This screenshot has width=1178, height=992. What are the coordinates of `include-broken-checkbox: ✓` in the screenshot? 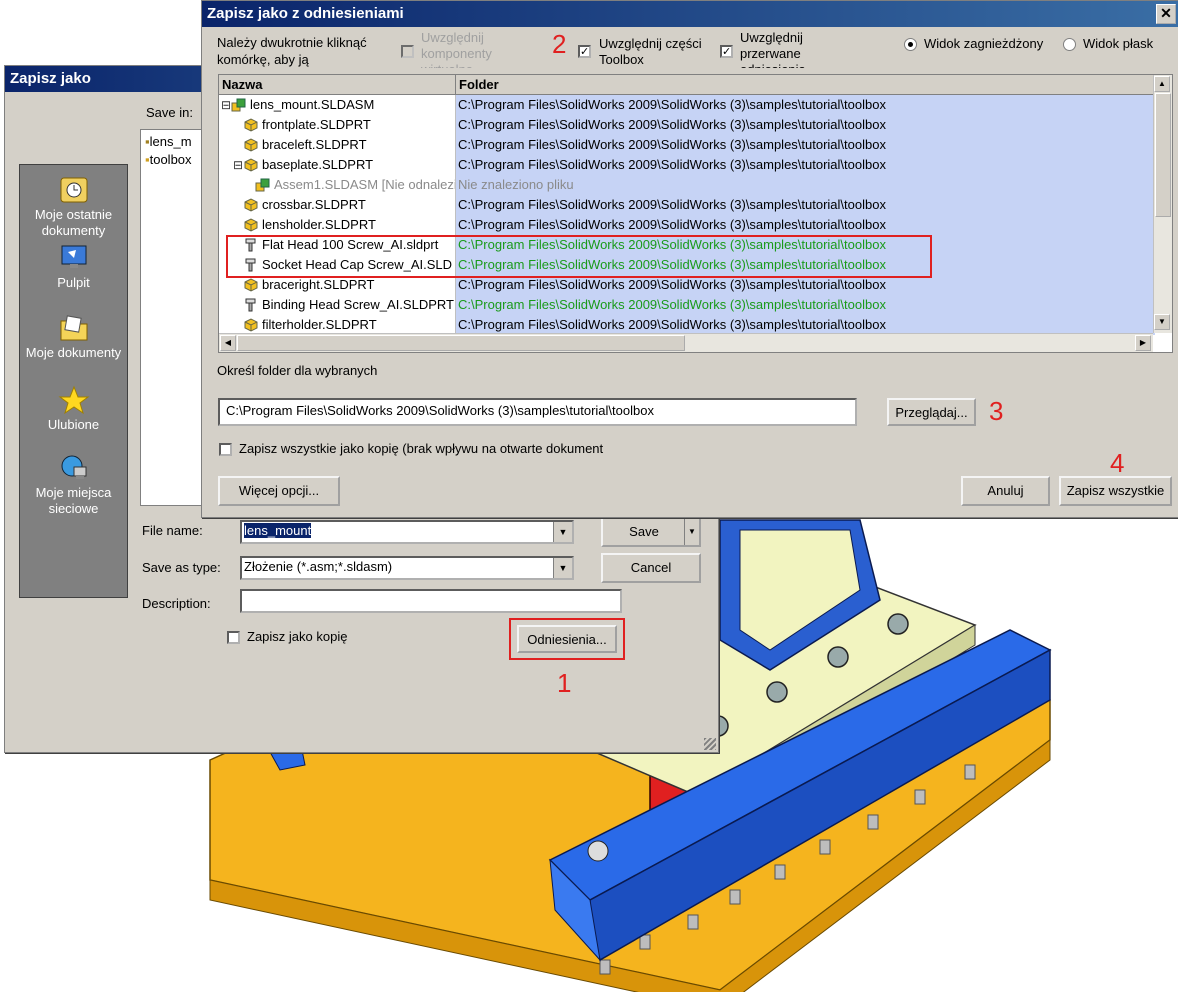 It's located at (726, 51).